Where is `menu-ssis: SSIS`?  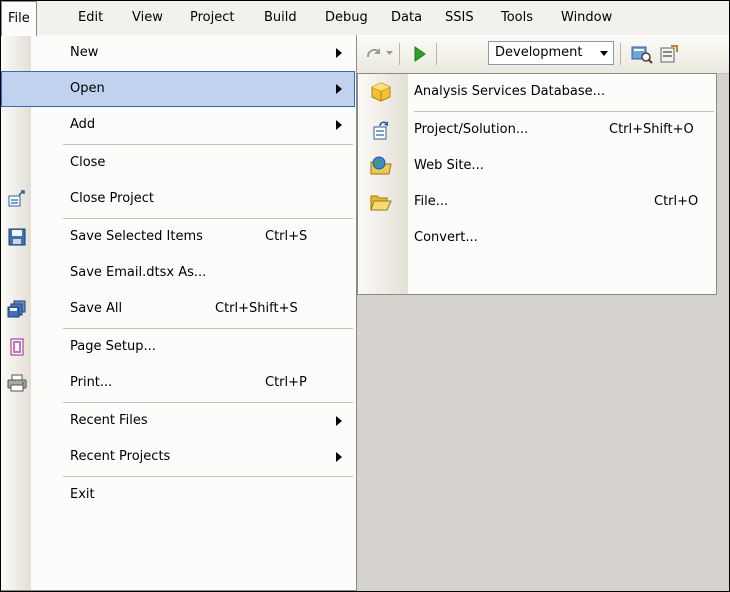
menu-ssis: SSIS is located at coordinates (459, 18).